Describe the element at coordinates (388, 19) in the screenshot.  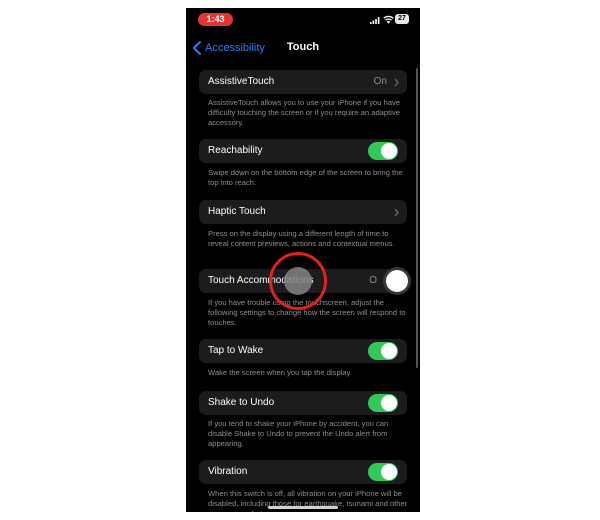
I see `wifi-icon` at that location.